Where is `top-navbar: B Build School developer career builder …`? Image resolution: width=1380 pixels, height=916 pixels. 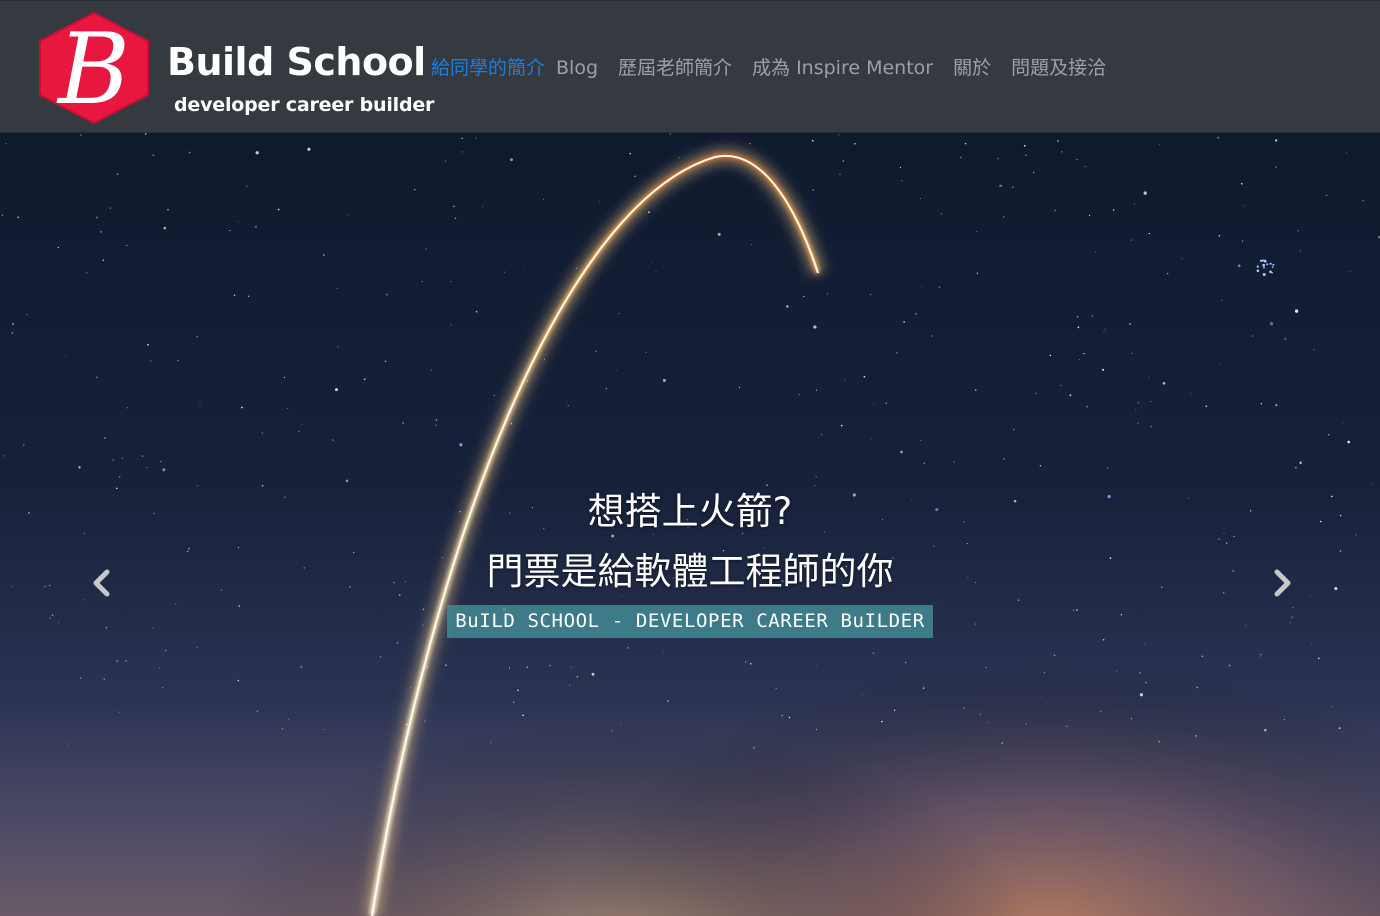
top-navbar: B Build School developer career builder … is located at coordinates (690, 66).